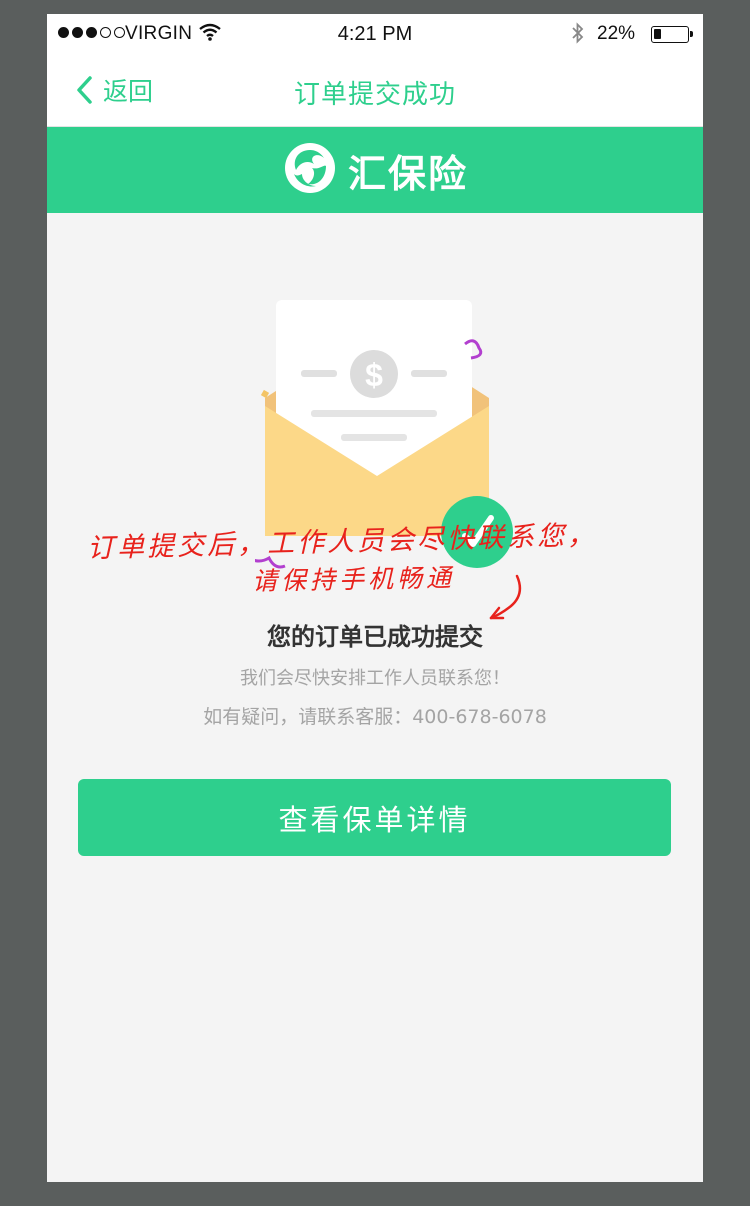  Describe the element at coordinates (308, 717) in the screenshot. I see `service-prefix: 如有疑问，请联系客服：` at that location.